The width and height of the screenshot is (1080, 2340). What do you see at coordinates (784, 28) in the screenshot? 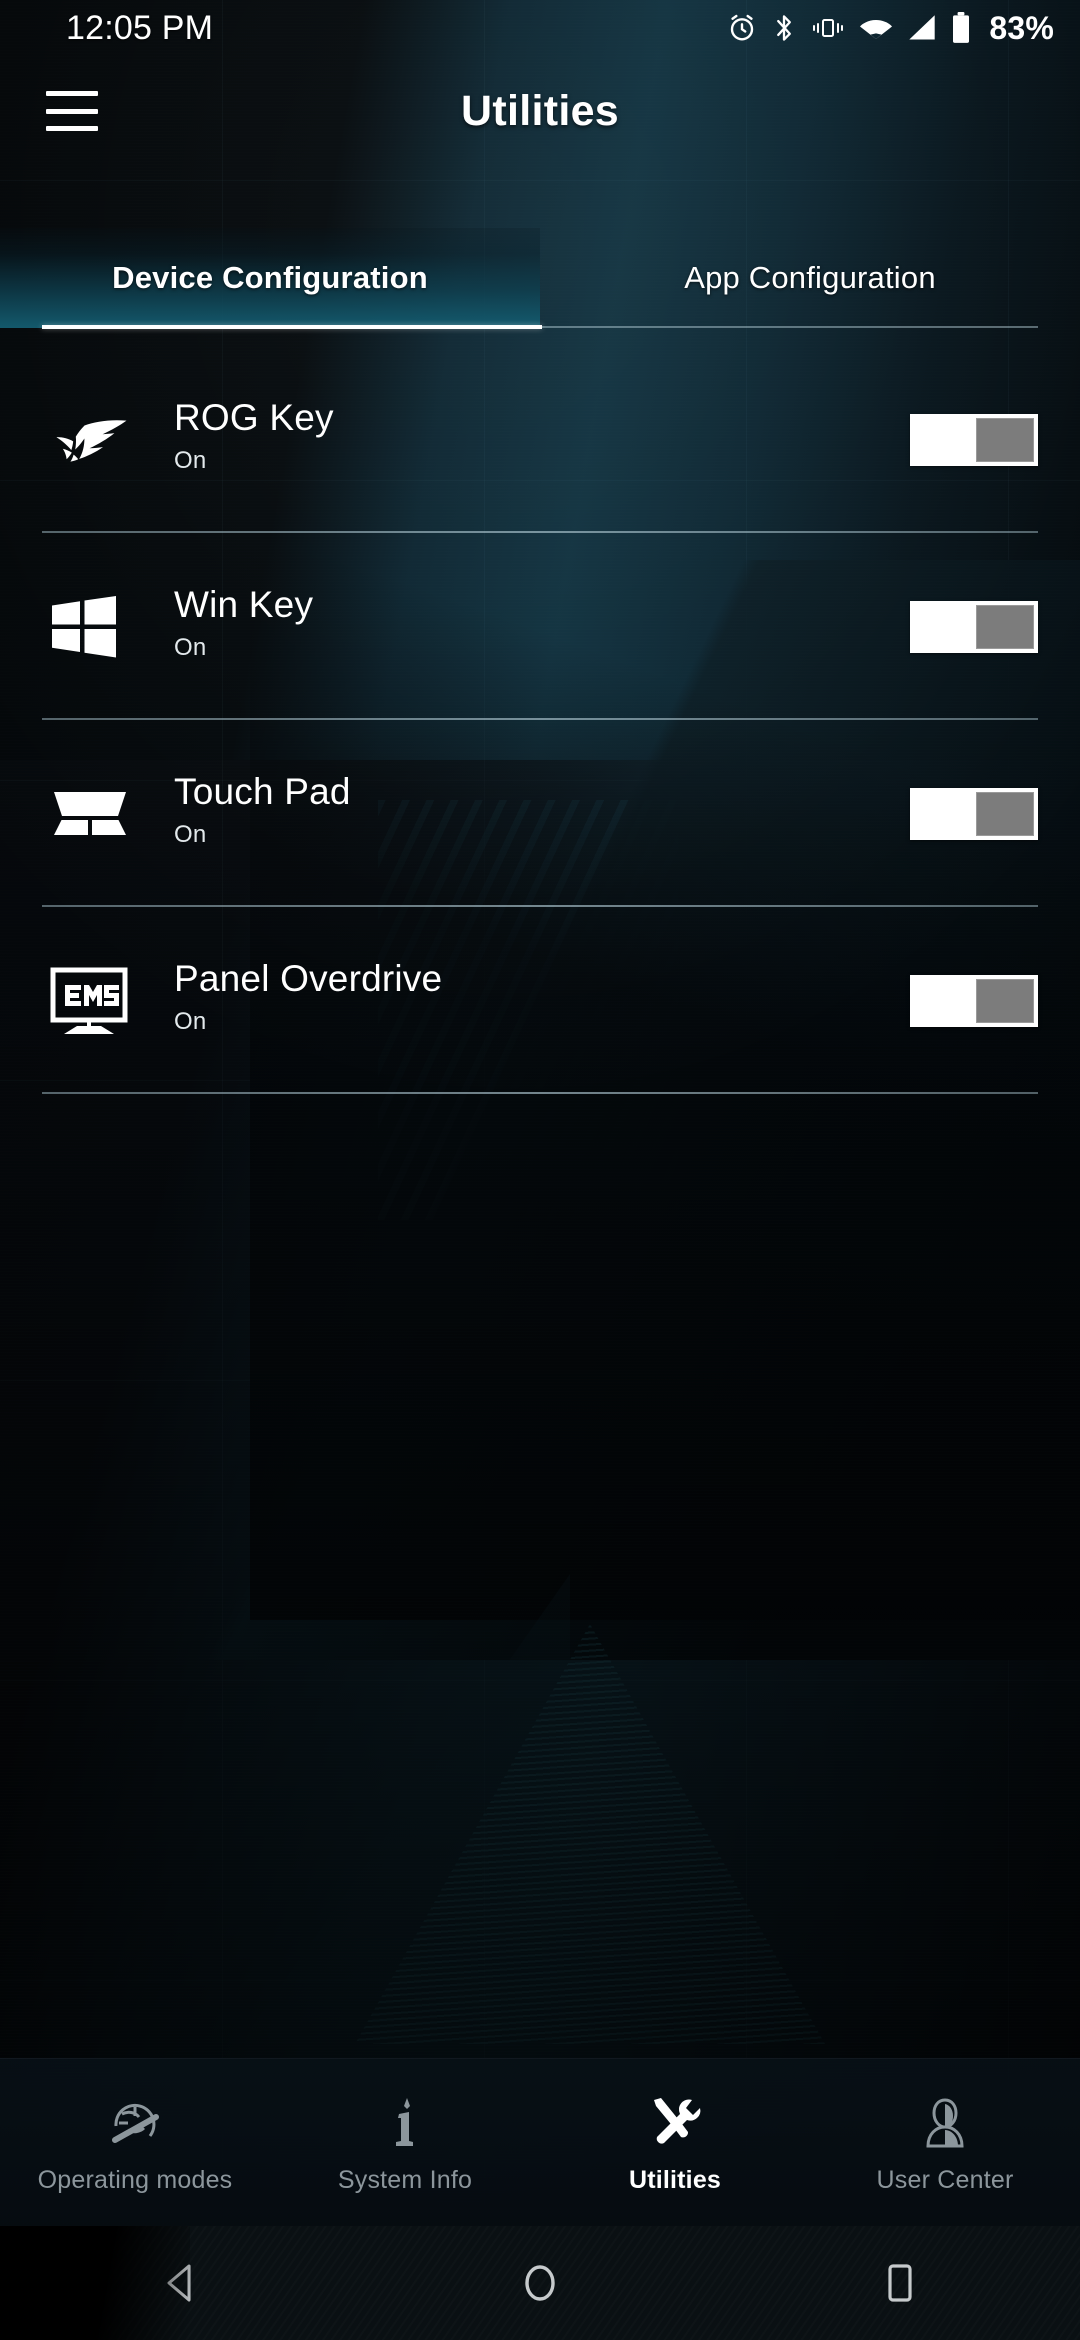
I see `bluetooth-icon` at bounding box center [784, 28].